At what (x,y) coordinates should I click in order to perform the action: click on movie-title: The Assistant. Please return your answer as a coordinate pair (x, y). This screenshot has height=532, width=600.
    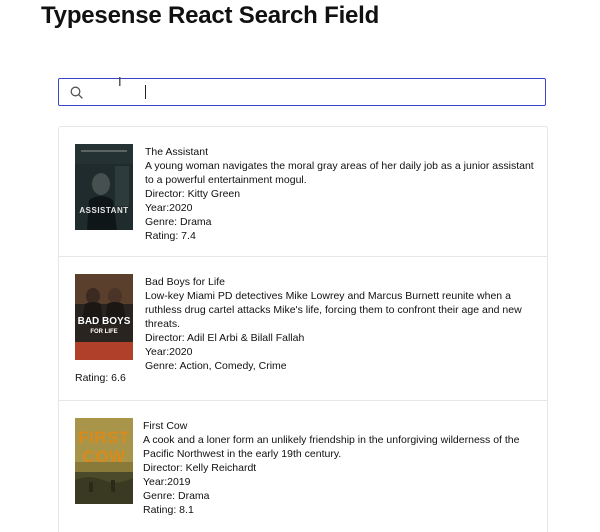
    Looking at the image, I should click on (177, 152).